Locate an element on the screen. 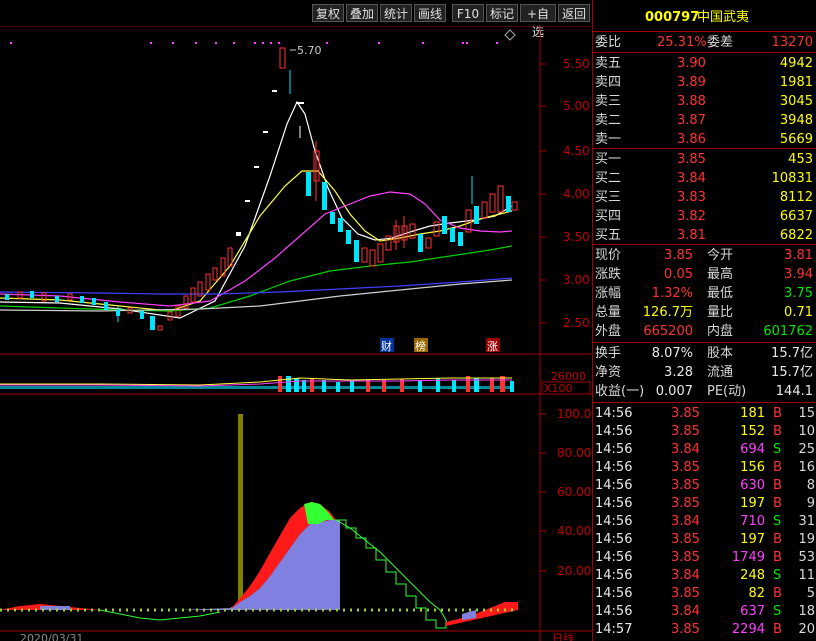 The width and height of the screenshot is (816, 641). stock-header: 000797 中国武夷 is located at coordinates (704, 17).